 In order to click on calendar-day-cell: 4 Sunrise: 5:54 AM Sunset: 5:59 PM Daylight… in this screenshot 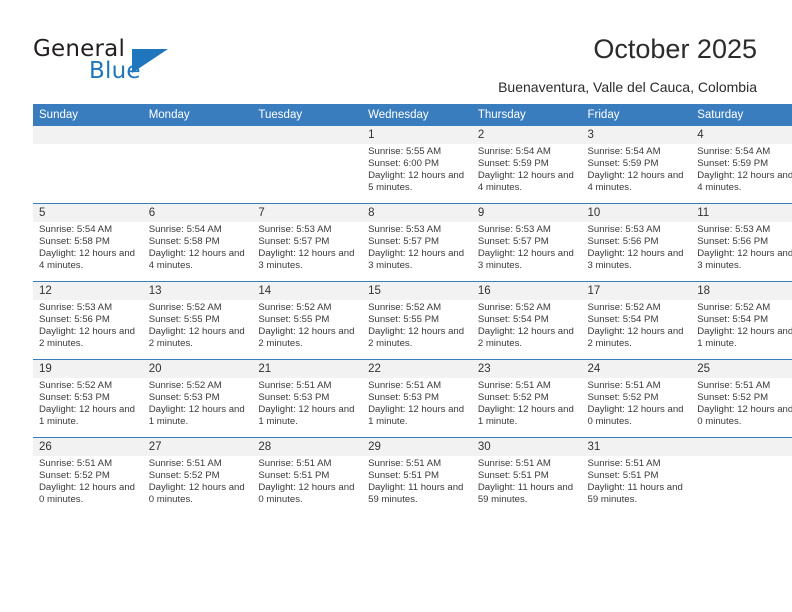, I will do `click(741, 165)`.